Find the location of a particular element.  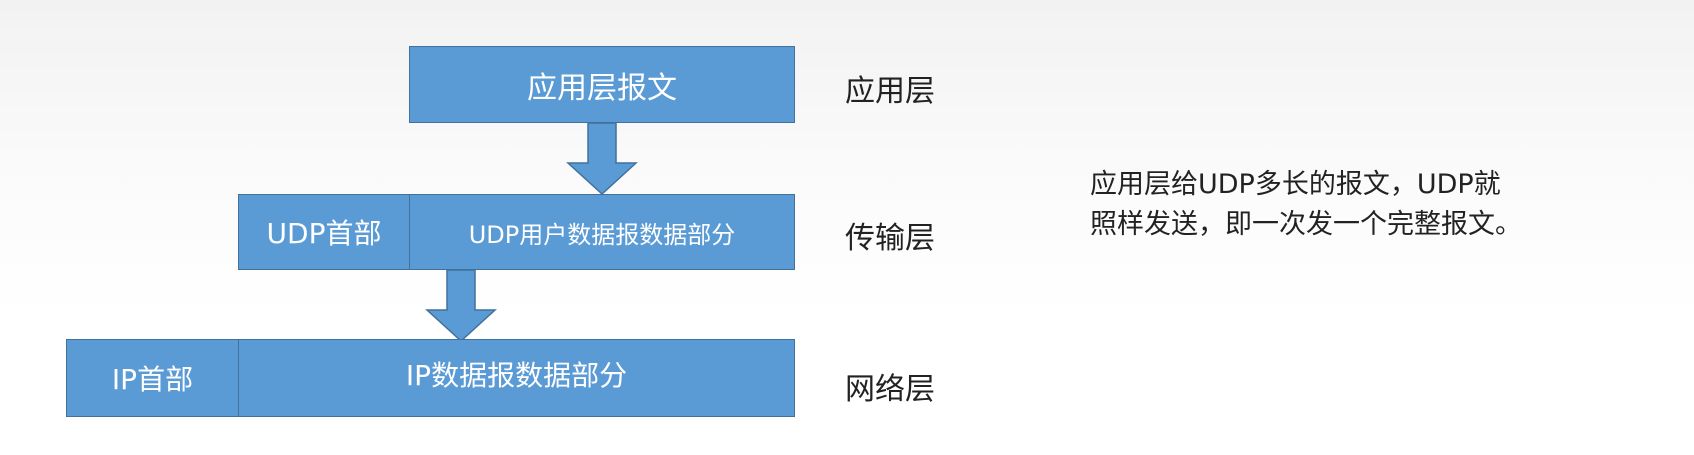

udp-header-box: UDP首部 is located at coordinates (324, 232).